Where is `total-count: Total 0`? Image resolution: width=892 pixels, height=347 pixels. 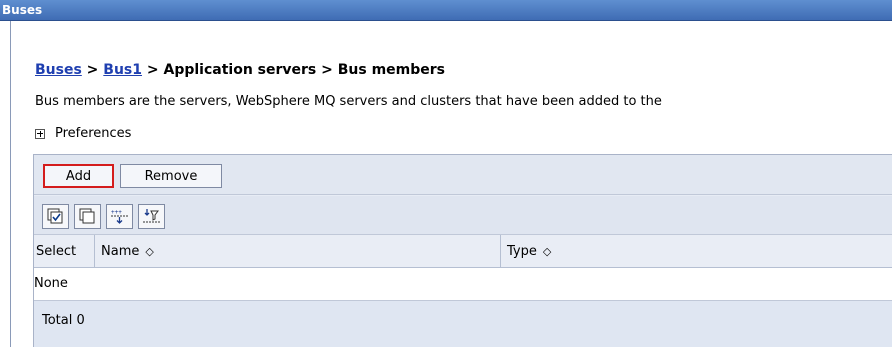
total-count: Total 0 is located at coordinates (63, 320).